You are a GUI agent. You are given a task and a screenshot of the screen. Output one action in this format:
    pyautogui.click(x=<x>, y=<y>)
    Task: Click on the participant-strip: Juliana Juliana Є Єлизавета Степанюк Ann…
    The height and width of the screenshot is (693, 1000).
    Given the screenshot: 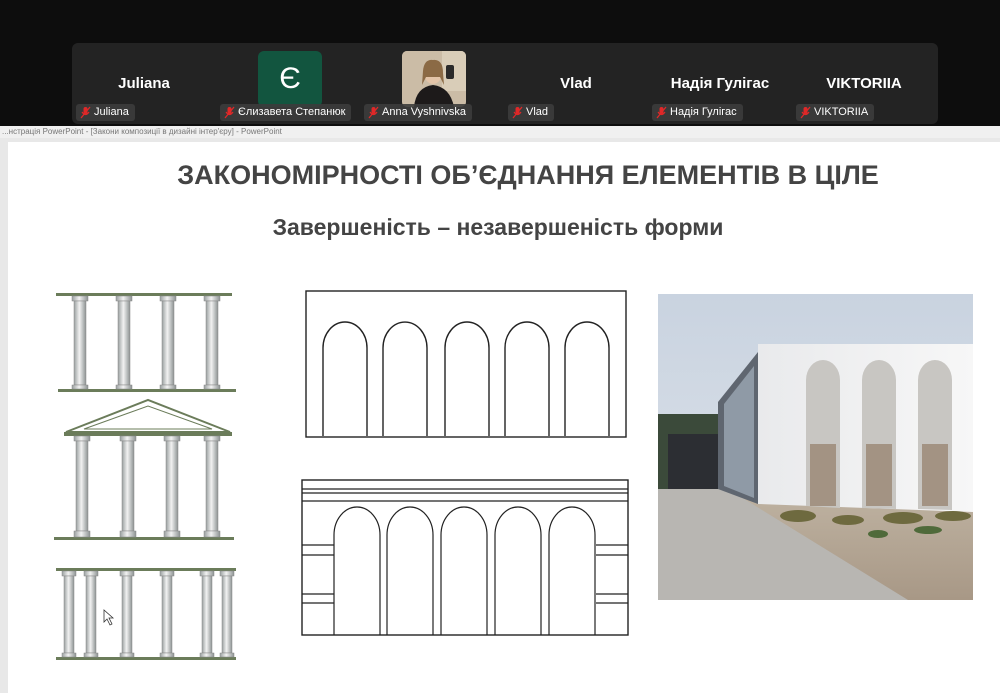 What is the action you would take?
    pyautogui.click(x=505, y=83)
    